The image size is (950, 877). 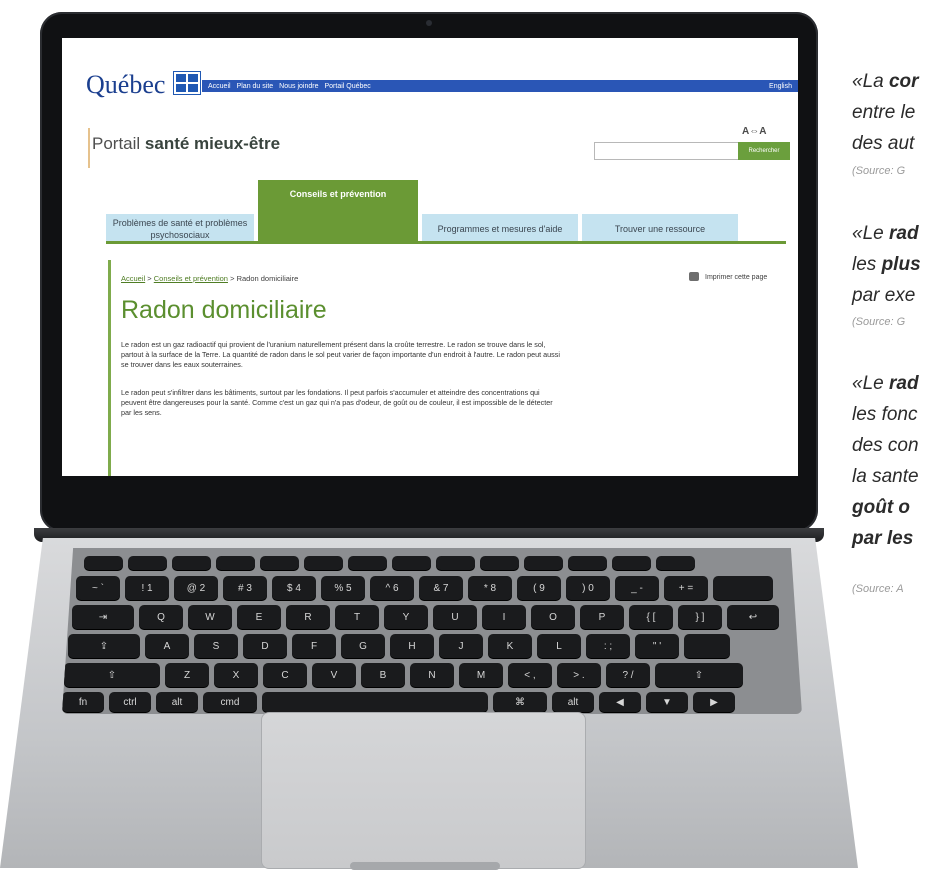 I want to click on key-f8, so click(x=455, y=563).